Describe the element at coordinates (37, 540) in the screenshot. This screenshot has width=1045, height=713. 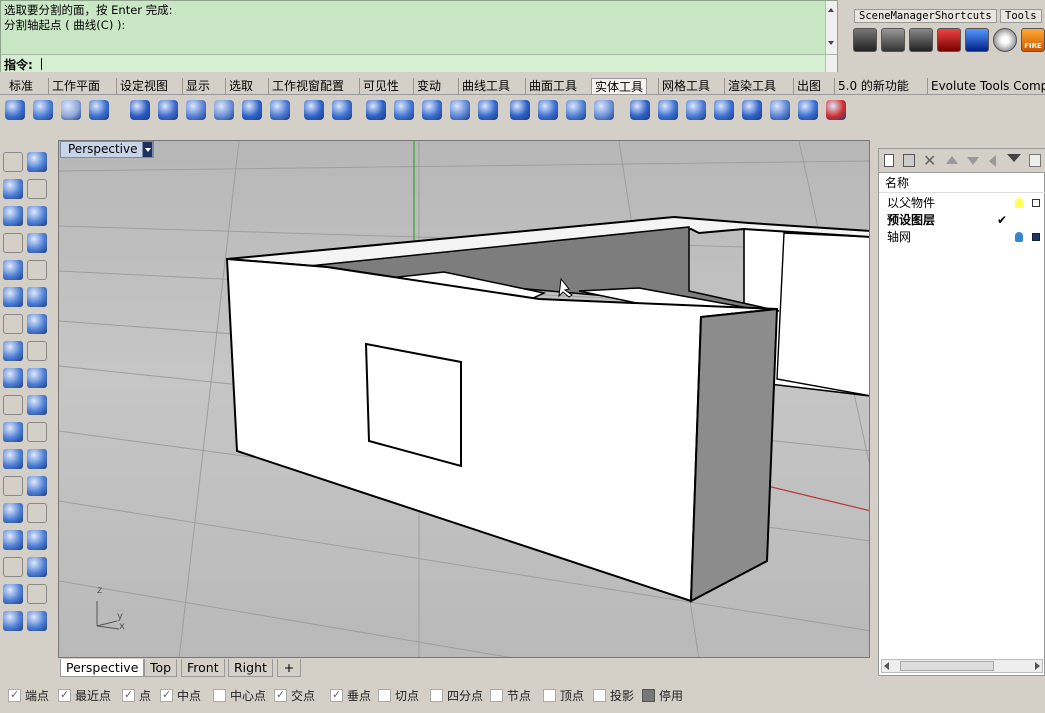
I see `texture-icon` at that location.